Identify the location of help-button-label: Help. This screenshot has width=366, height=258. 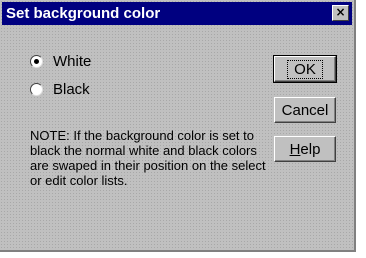
(305, 149).